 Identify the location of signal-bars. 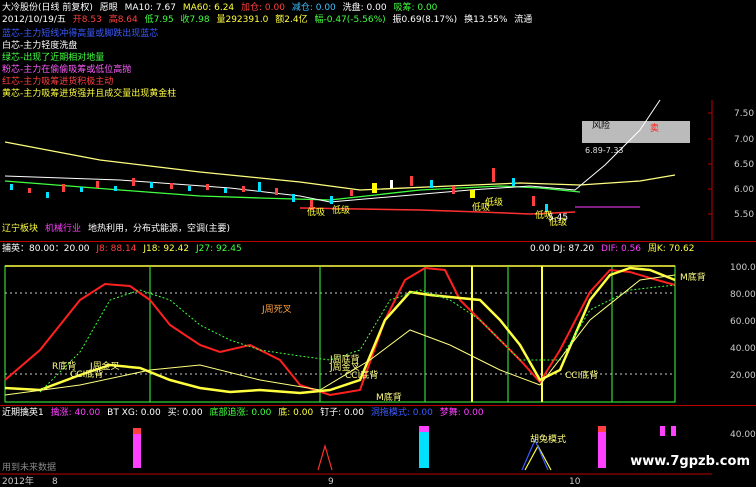
(404, 448).